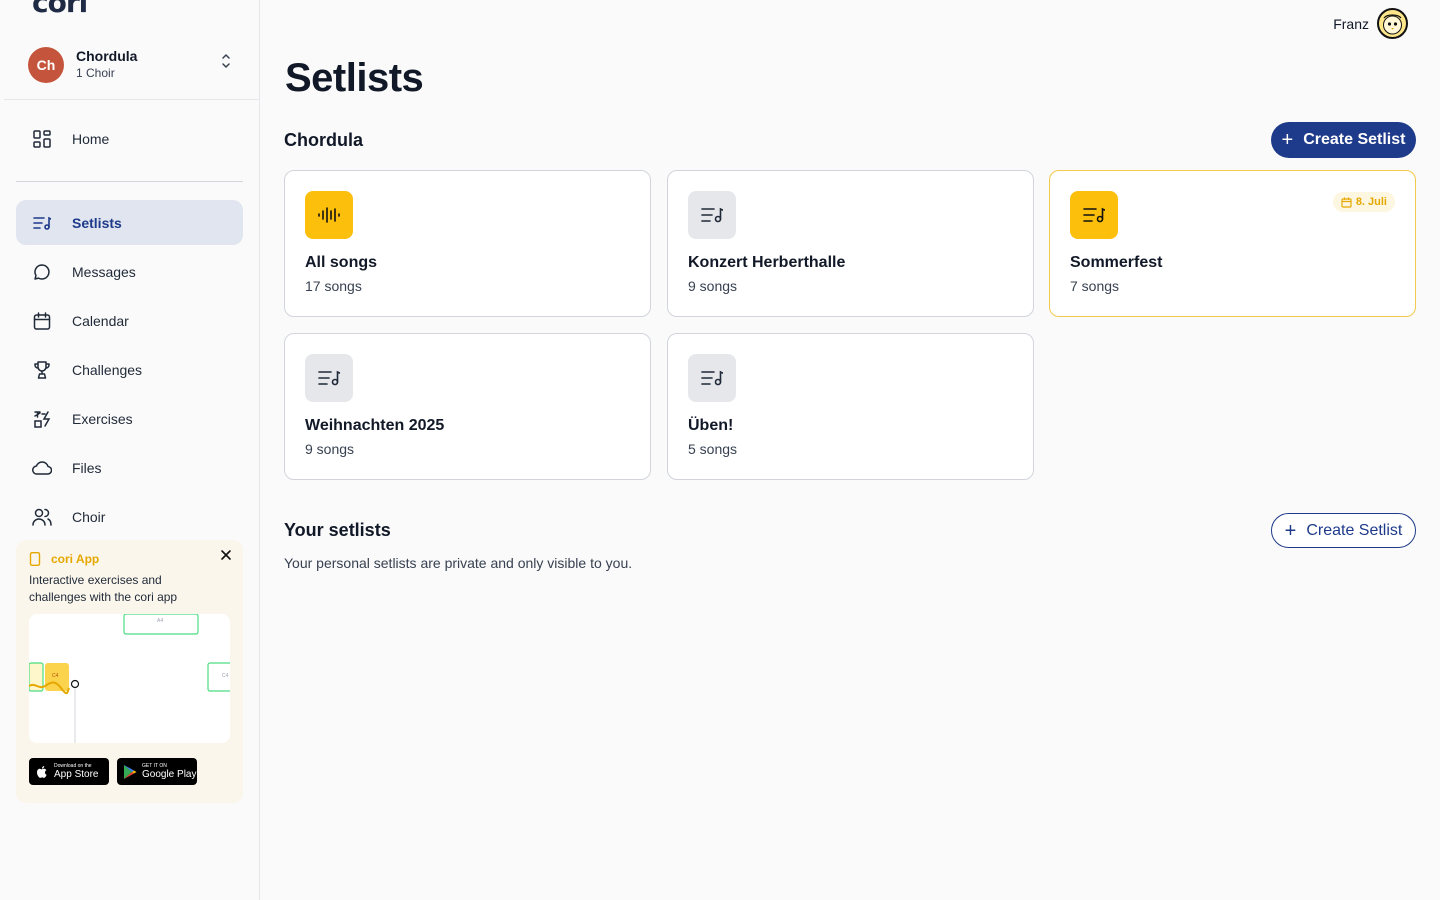  I want to click on setlist-name: Üben!, so click(711, 425).